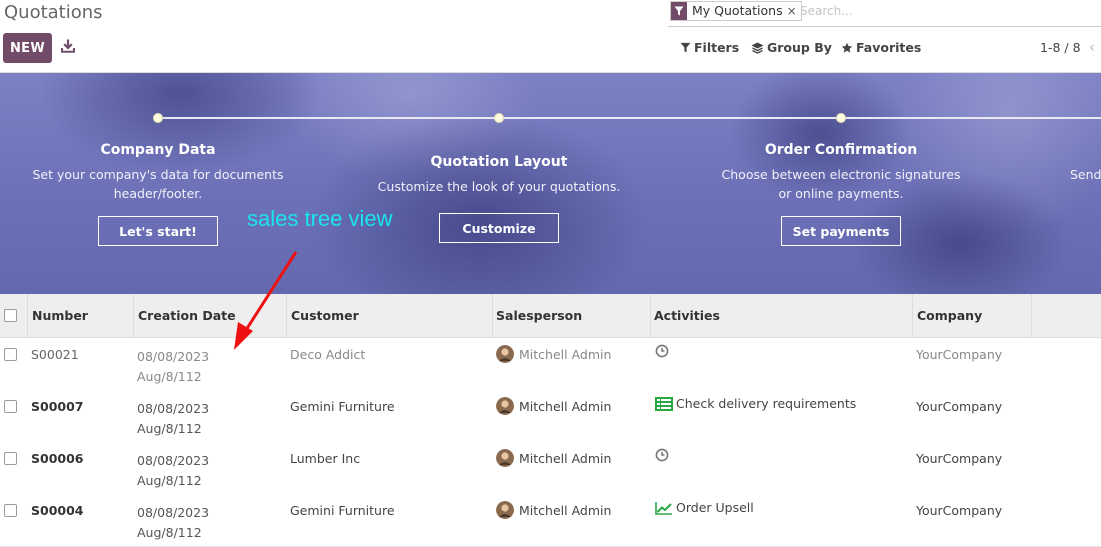 This screenshot has height=547, width=1101. Describe the element at coordinates (949, 315) in the screenshot. I see `column-header-company: Company` at that location.